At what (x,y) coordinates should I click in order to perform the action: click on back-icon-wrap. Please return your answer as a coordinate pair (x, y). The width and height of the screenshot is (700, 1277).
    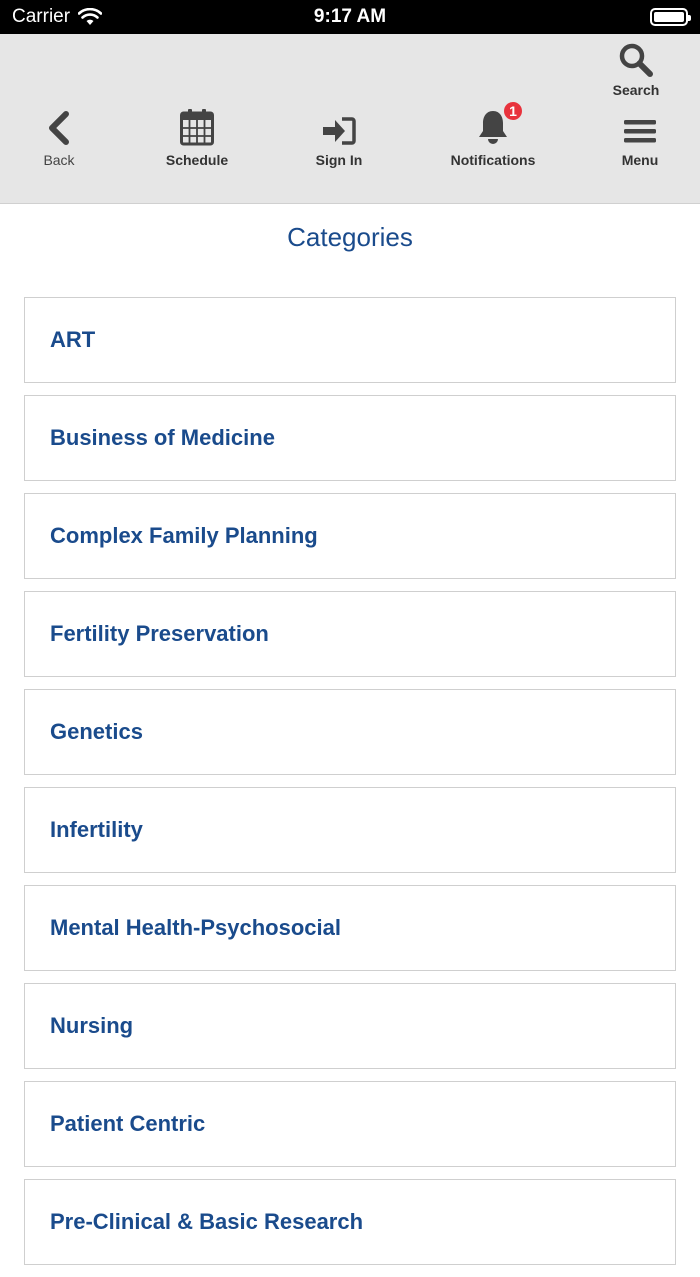
    Looking at the image, I should click on (59, 127).